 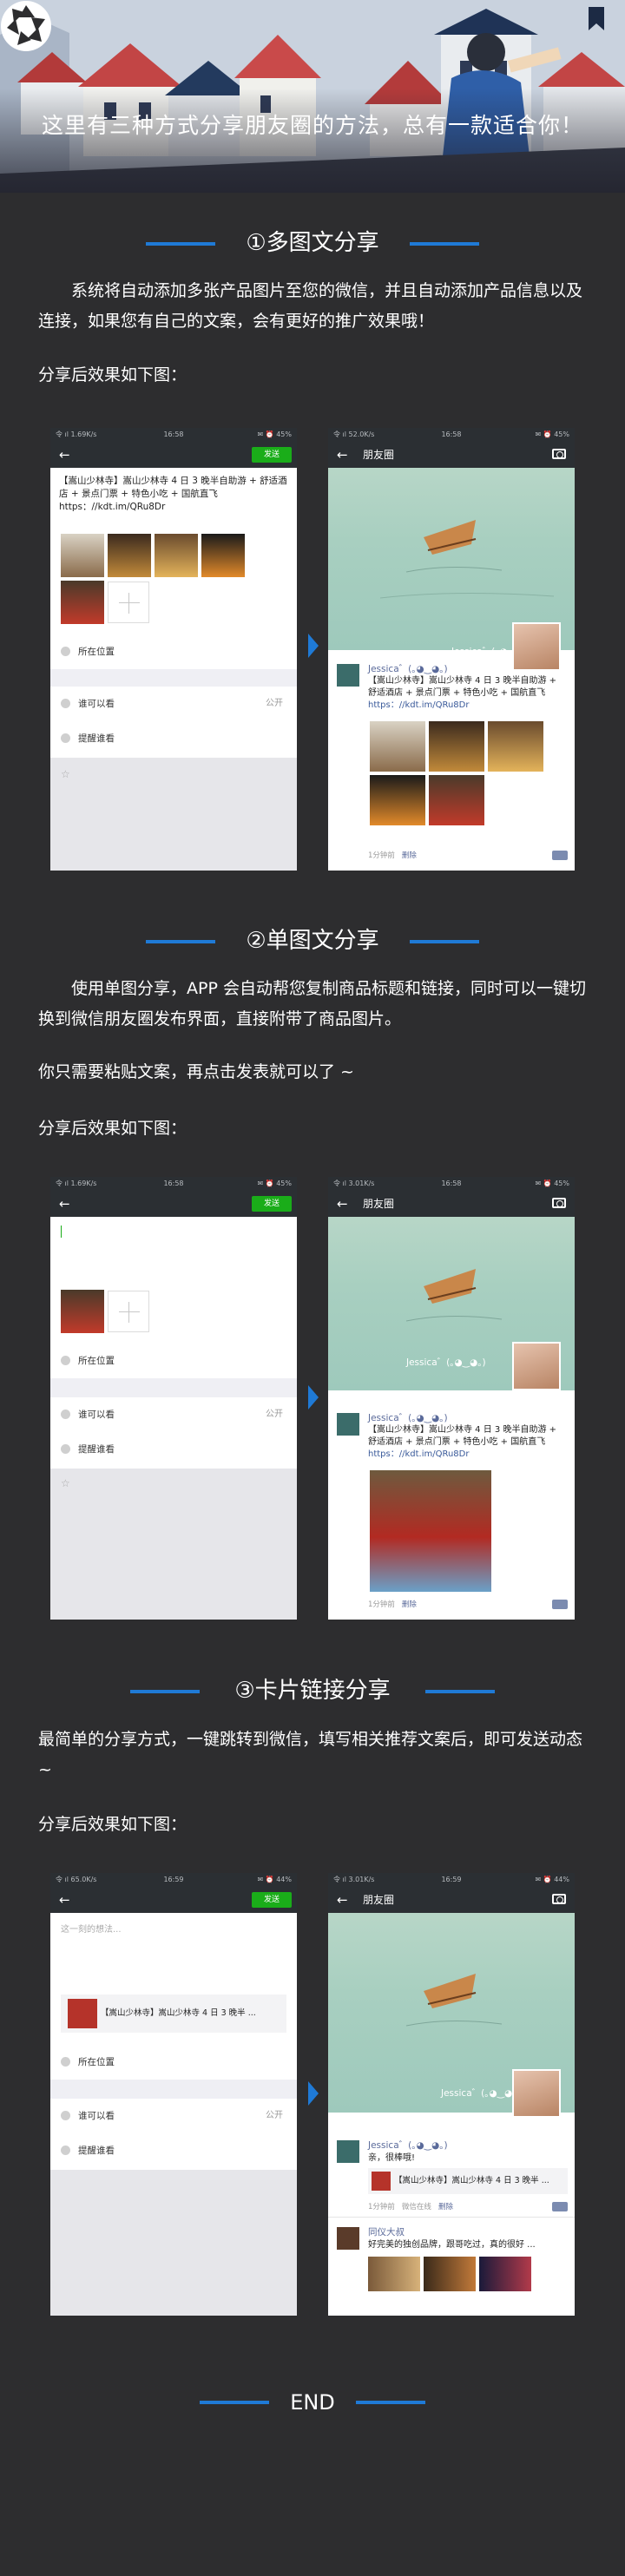 What do you see at coordinates (446, 1363) in the screenshot?
I see `cover-nickname: Jessica゛(｡◕‿◕｡)` at bounding box center [446, 1363].